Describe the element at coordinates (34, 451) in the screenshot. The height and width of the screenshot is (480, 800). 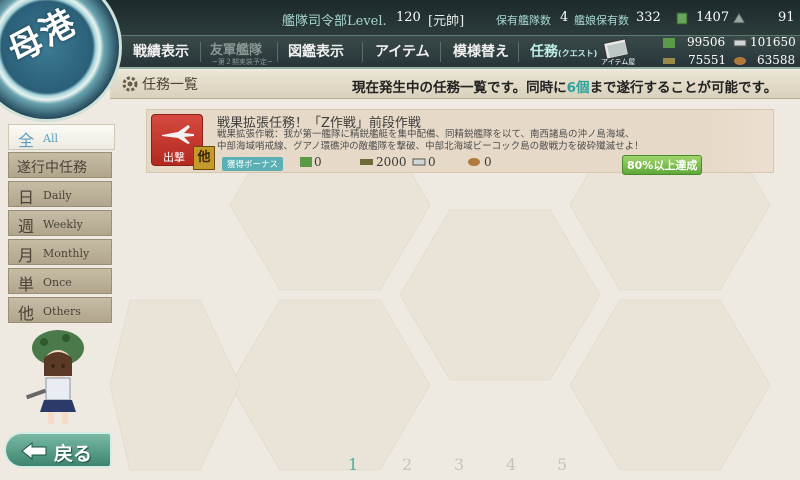
I see `back-arrow-icon` at that location.